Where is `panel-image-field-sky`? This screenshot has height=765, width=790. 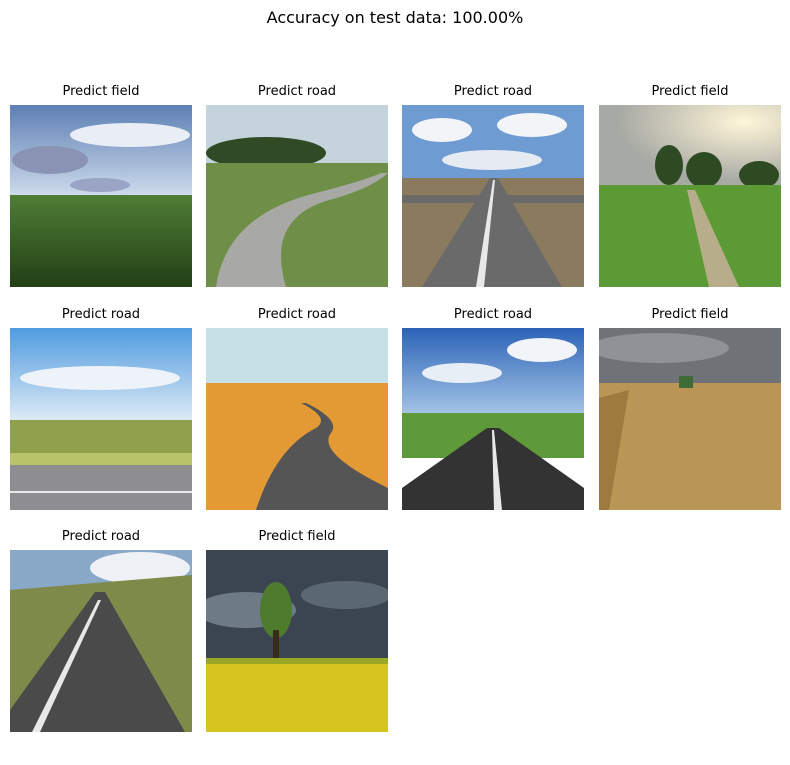
panel-image-field-sky is located at coordinates (101, 196).